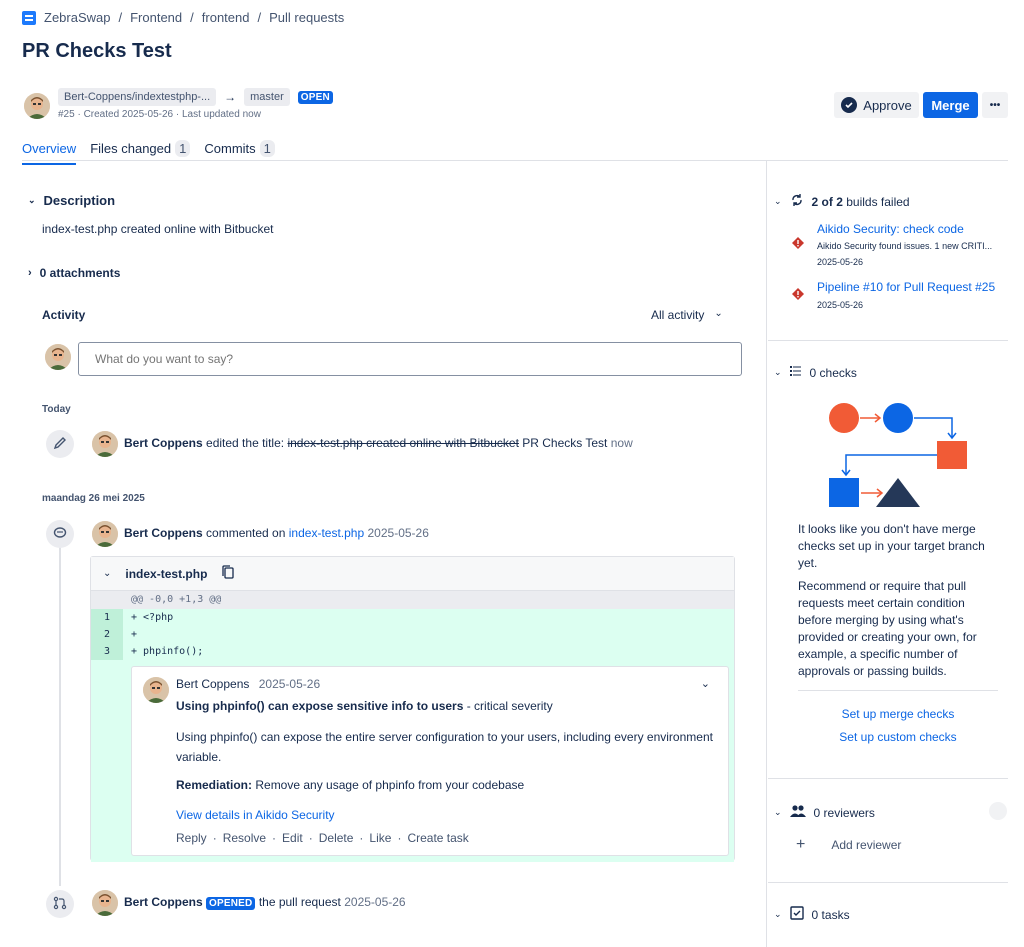 This screenshot has width=1024, height=947. What do you see at coordinates (827, 201) in the screenshot?
I see `builds-count: 2 of 2` at bounding box center [827, 201].